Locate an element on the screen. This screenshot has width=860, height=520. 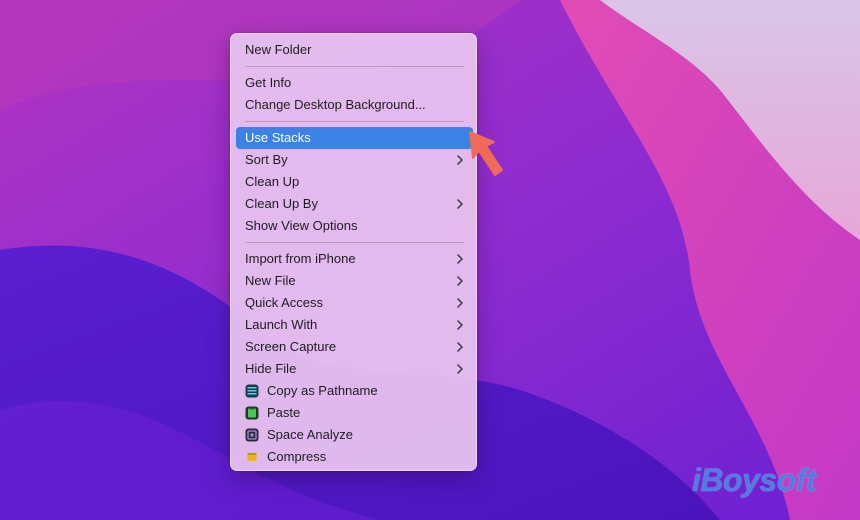
space-analyze-icon is located at coordinates (252, 435).